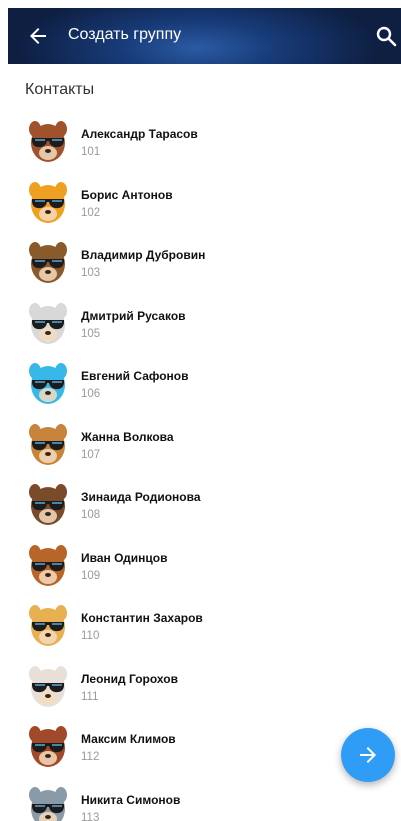  What do you see at coordinates (131, 799) in the screenshot?
I see `contact-name: Никита Симонов` at bounding box center [131, 799].